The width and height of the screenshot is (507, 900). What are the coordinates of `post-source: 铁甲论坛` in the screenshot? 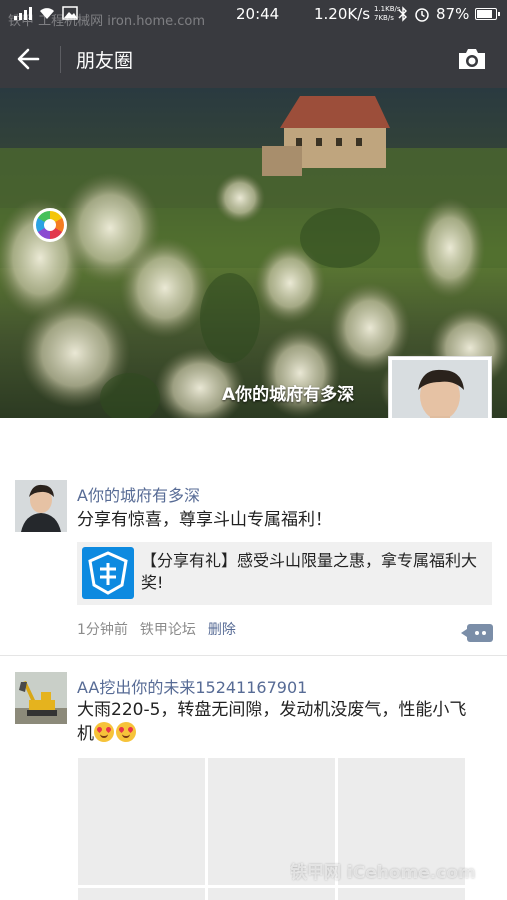 It's located at (168, 629).